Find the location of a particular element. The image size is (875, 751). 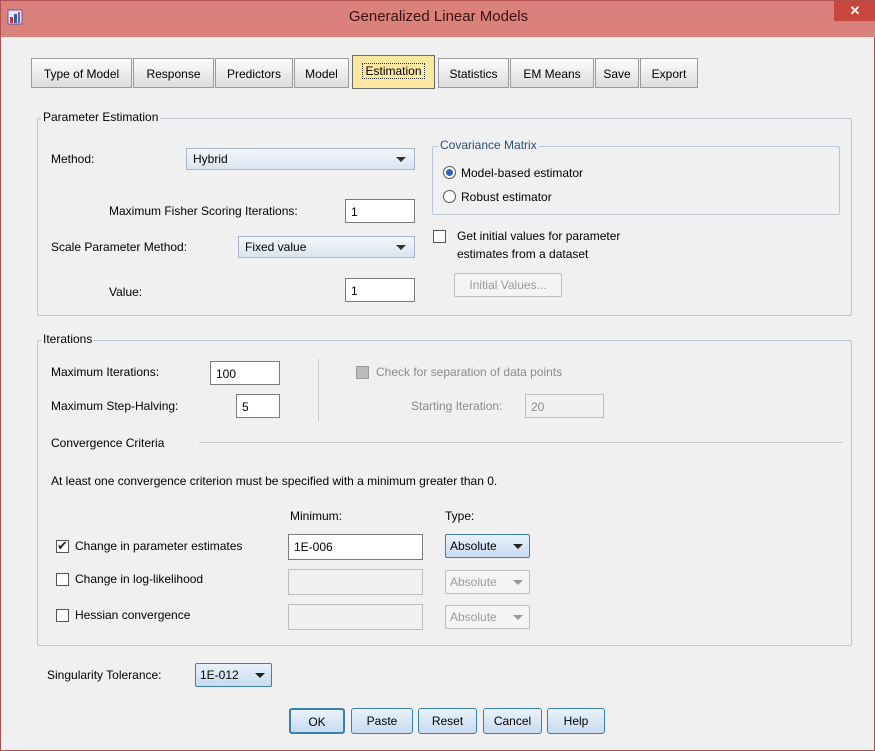

change-log-likelihood-checkbox is located at coordinates (62, 579).